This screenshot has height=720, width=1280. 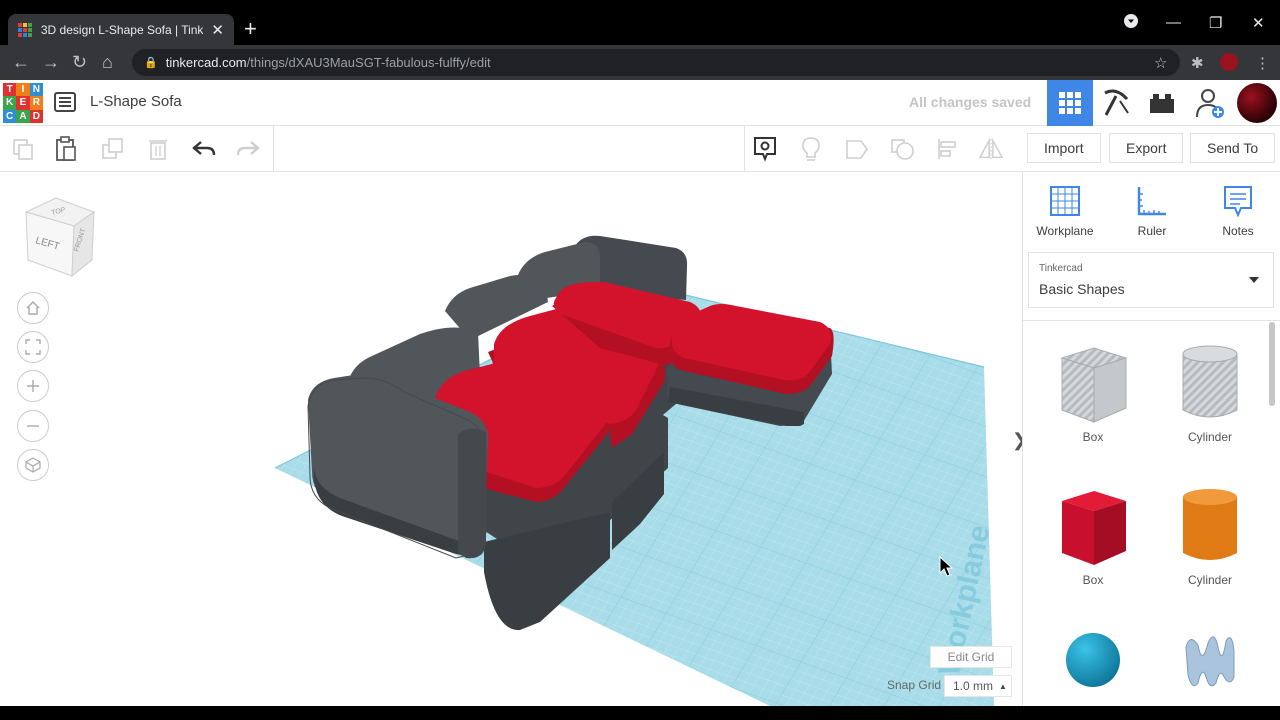 What do you see at coordinates (248, 149) in the screenshot?
I see `redo-button` at bounding box center [248, 149].